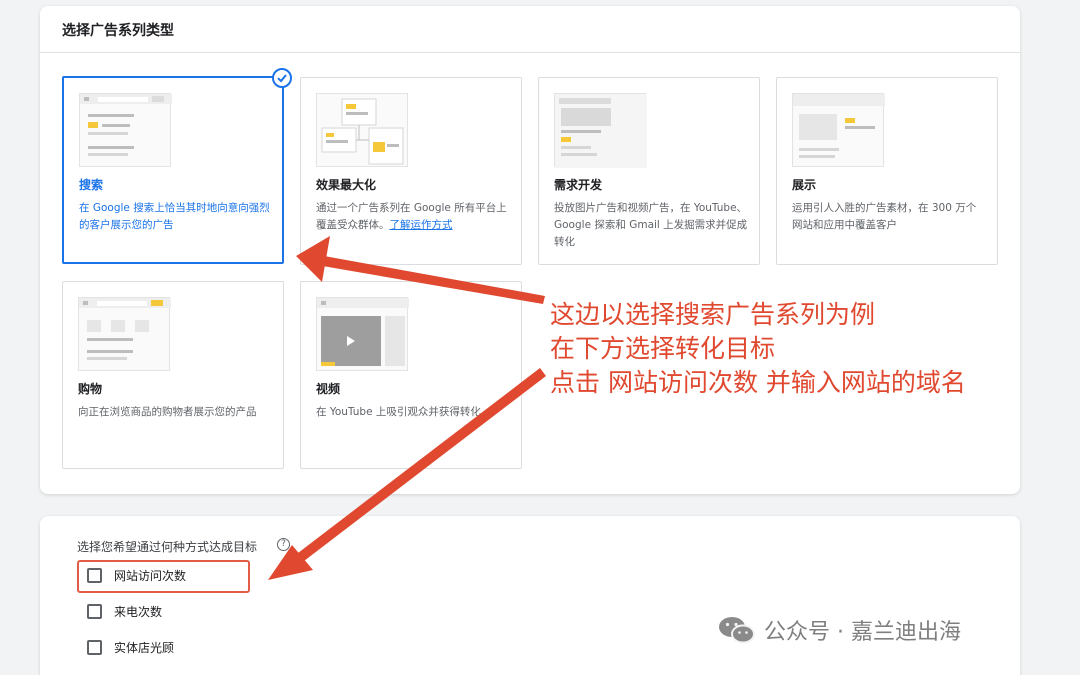  Describe the element at coordinates (90, 389) in the screenshot. I see `card-title: 购物` at that location.